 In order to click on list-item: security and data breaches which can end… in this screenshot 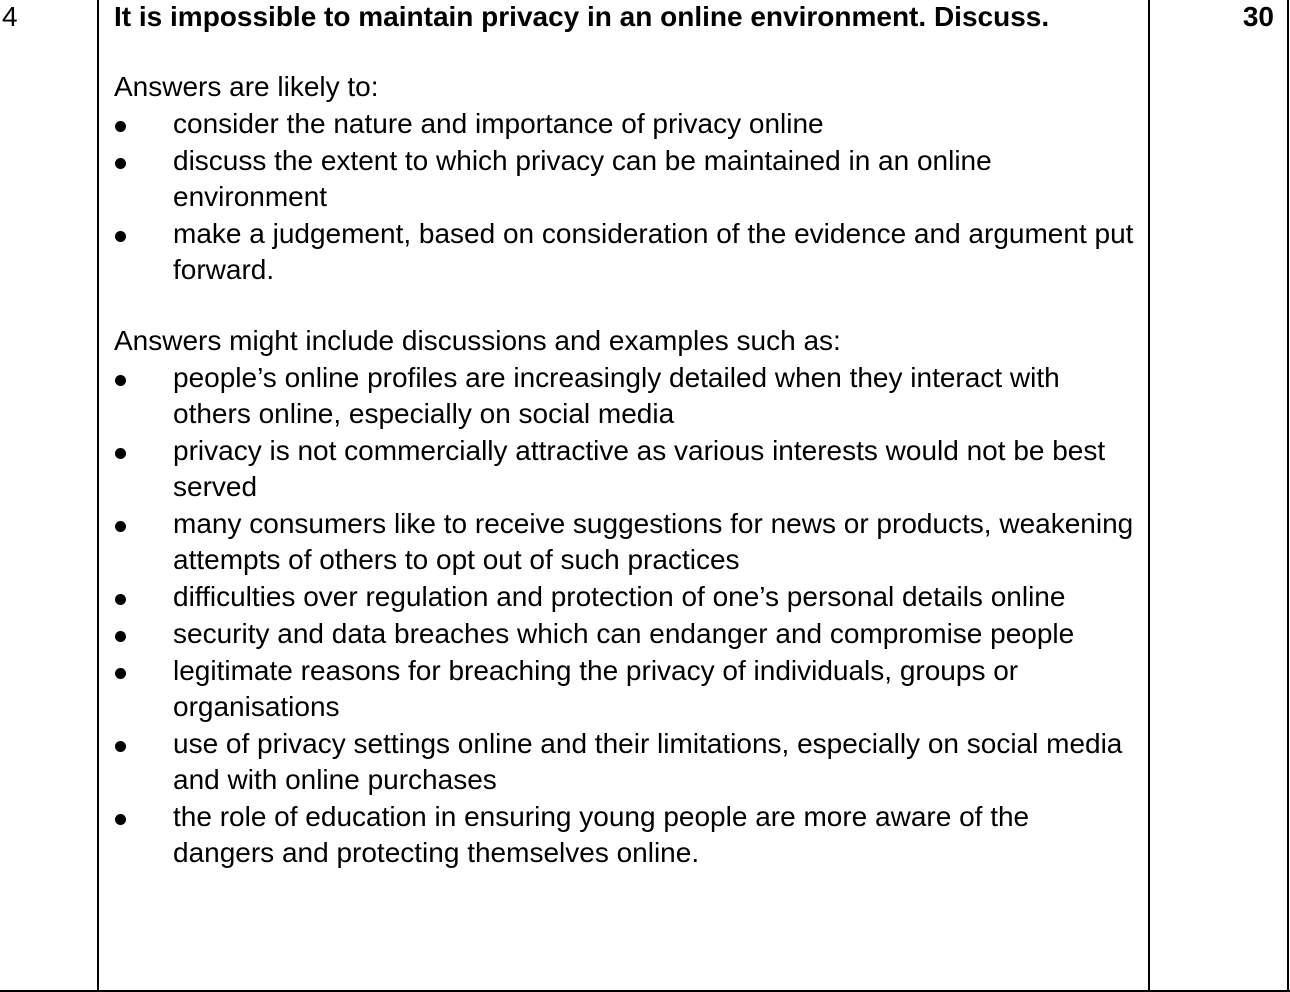, I will do `click(626, 634)`.